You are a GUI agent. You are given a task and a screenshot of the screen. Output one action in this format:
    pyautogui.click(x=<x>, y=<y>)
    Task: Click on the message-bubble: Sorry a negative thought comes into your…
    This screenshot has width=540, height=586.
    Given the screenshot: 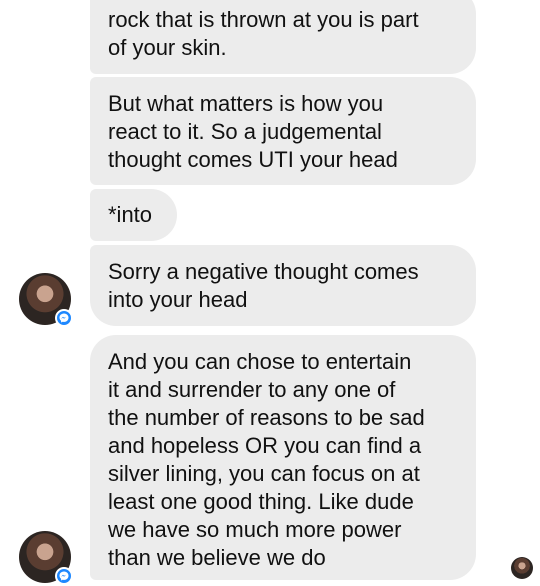 What is the action you would take?
    pyautogui.click(x=283, y=285)
    